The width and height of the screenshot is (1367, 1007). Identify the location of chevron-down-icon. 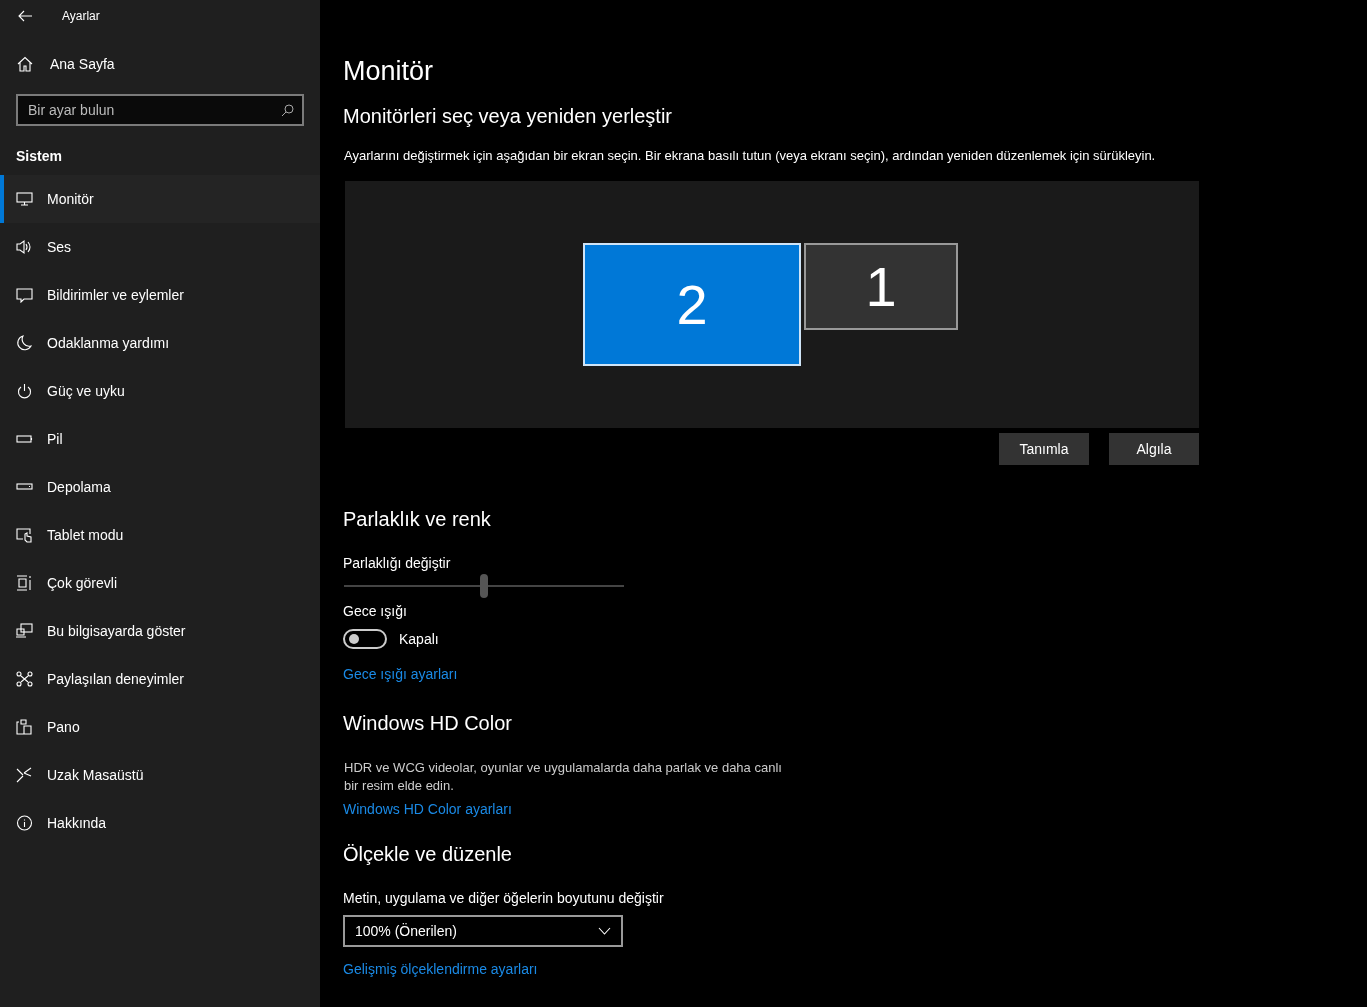
(604, 931).